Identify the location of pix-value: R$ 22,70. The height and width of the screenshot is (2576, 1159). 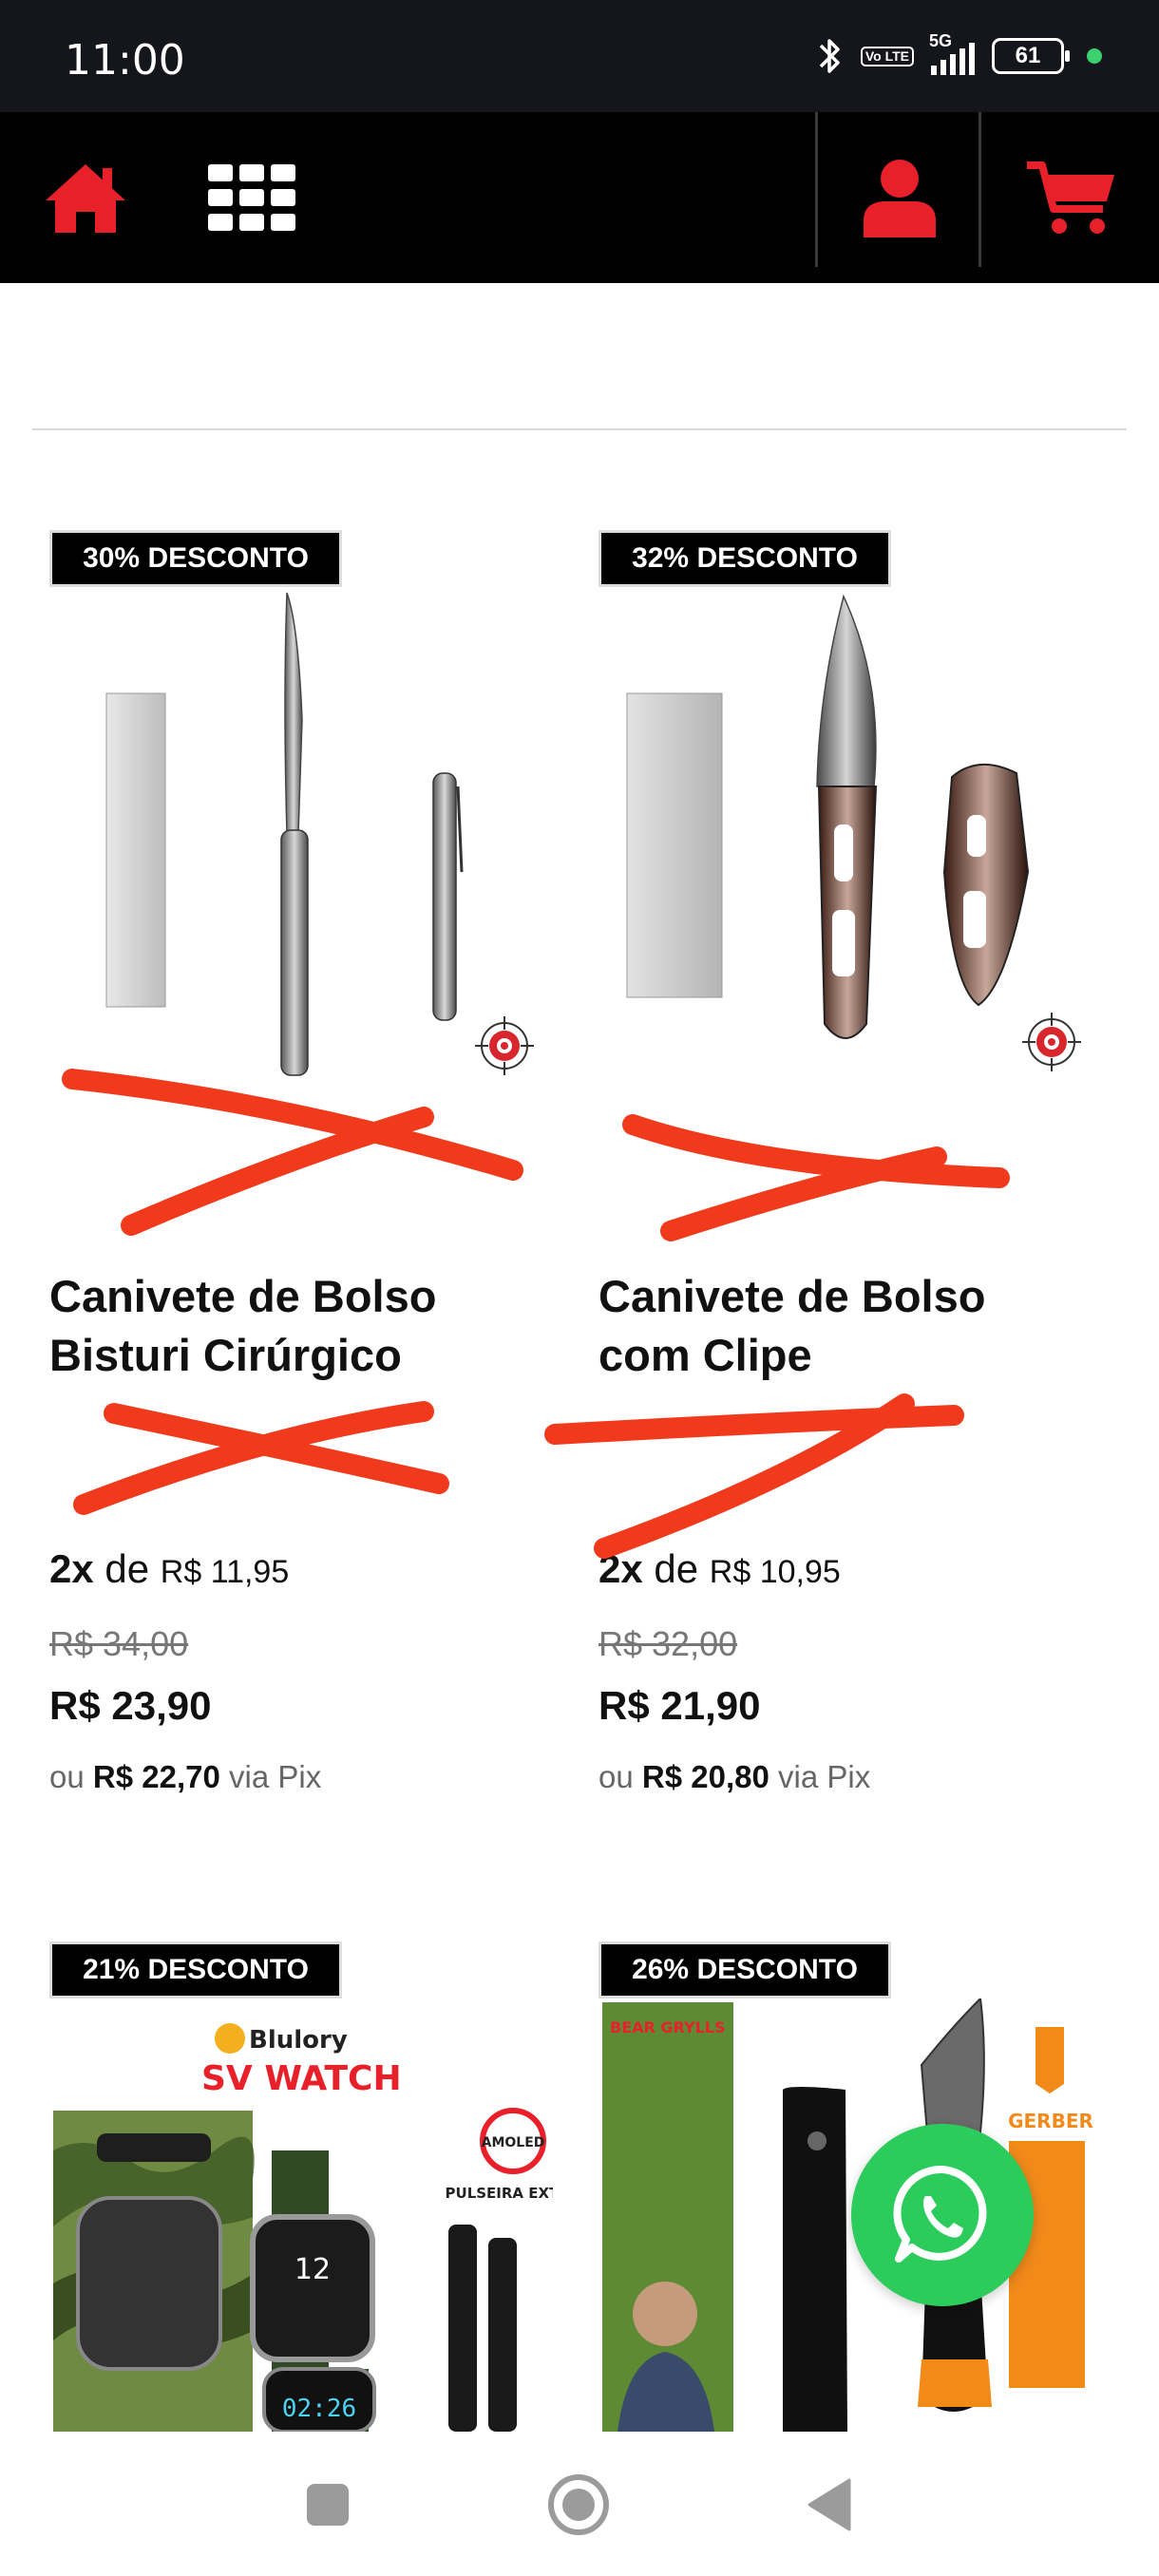
(156, 1776).